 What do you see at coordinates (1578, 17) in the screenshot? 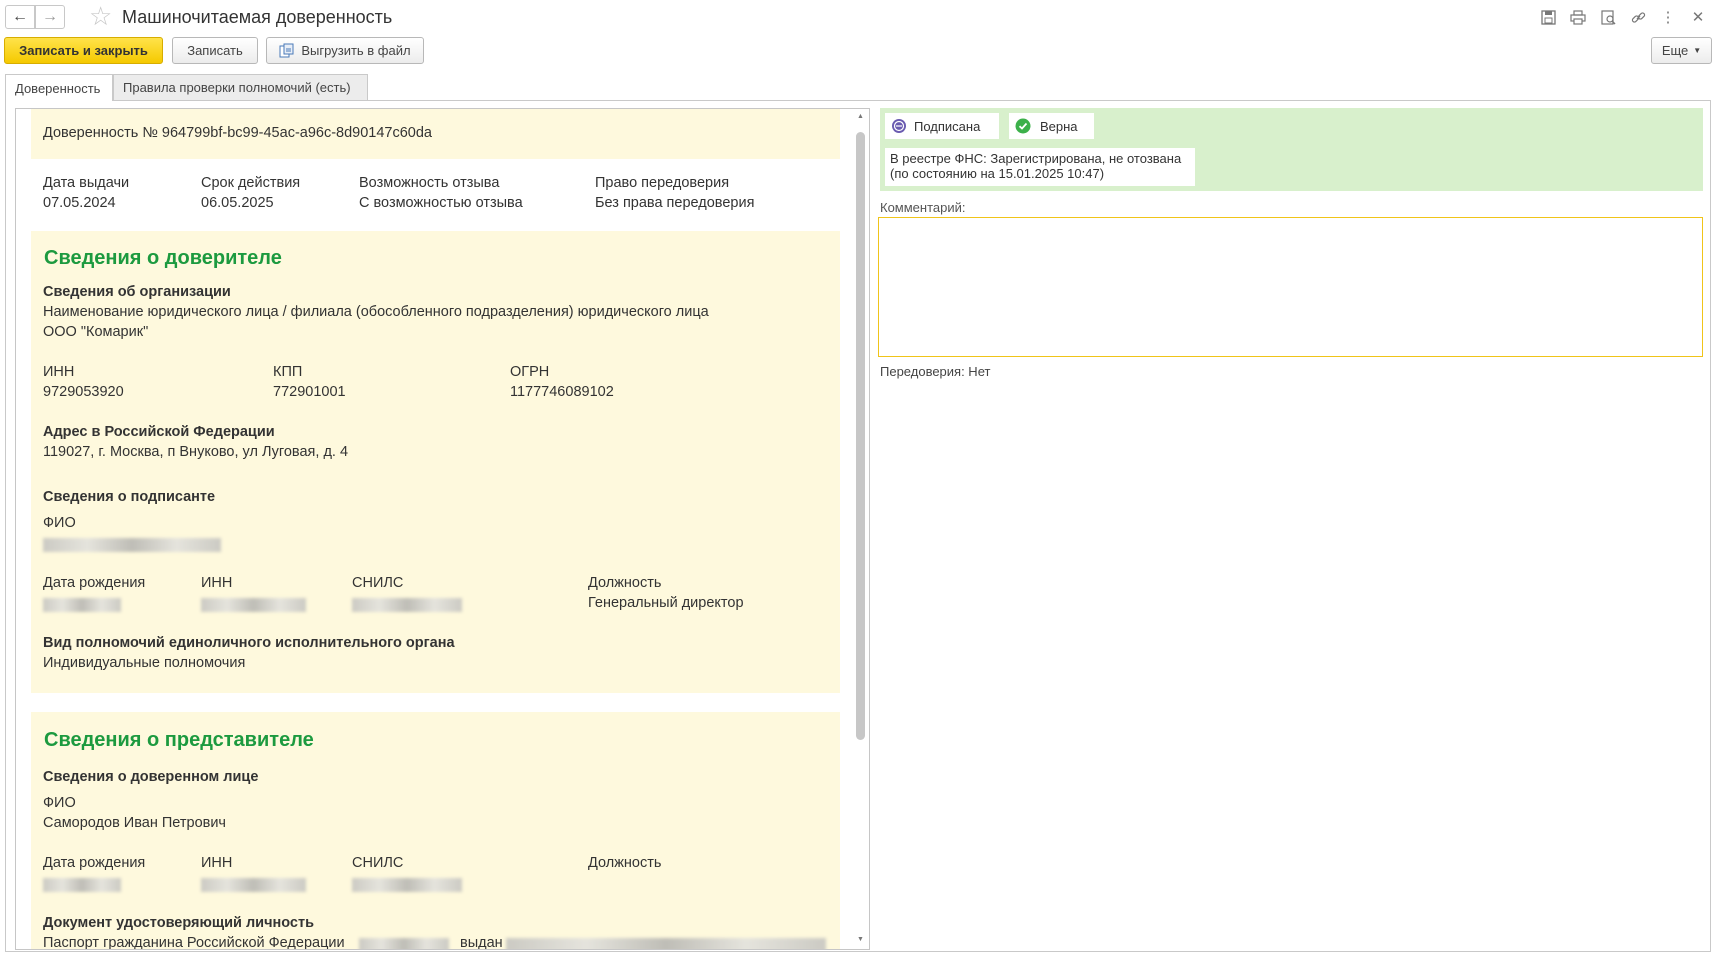
I see `print-icon` at bounding box center [1578, 17].